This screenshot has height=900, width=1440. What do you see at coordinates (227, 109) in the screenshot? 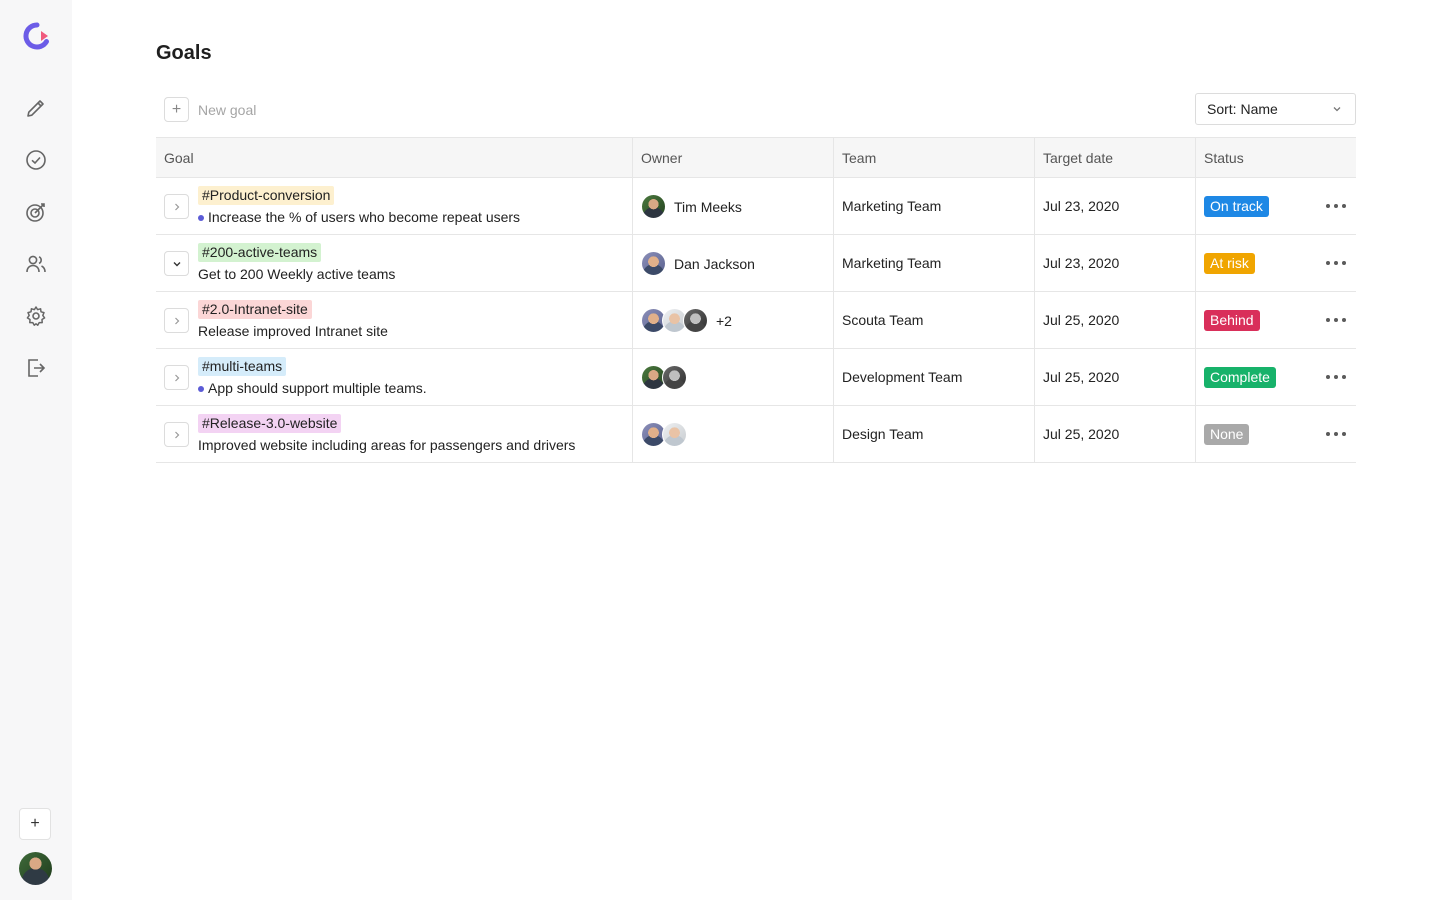
I see `new-goal-label: New goal` at bounding box center [227, 109].